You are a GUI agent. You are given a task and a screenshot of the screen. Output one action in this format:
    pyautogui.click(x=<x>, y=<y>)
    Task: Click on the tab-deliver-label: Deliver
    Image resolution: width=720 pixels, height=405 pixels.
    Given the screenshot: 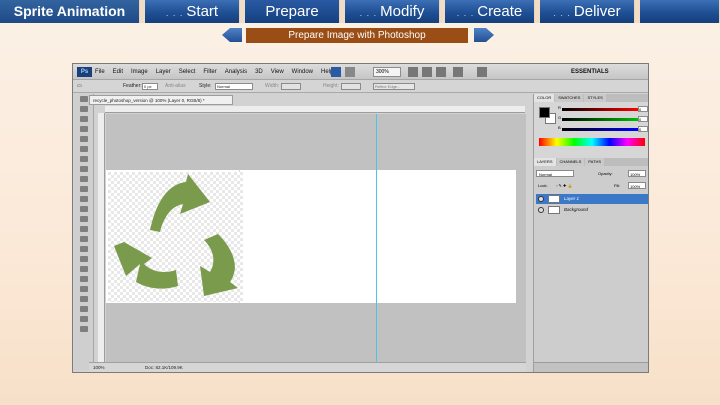 What is the action you would take?
    pyautogui.click(x=597, y=11)
    